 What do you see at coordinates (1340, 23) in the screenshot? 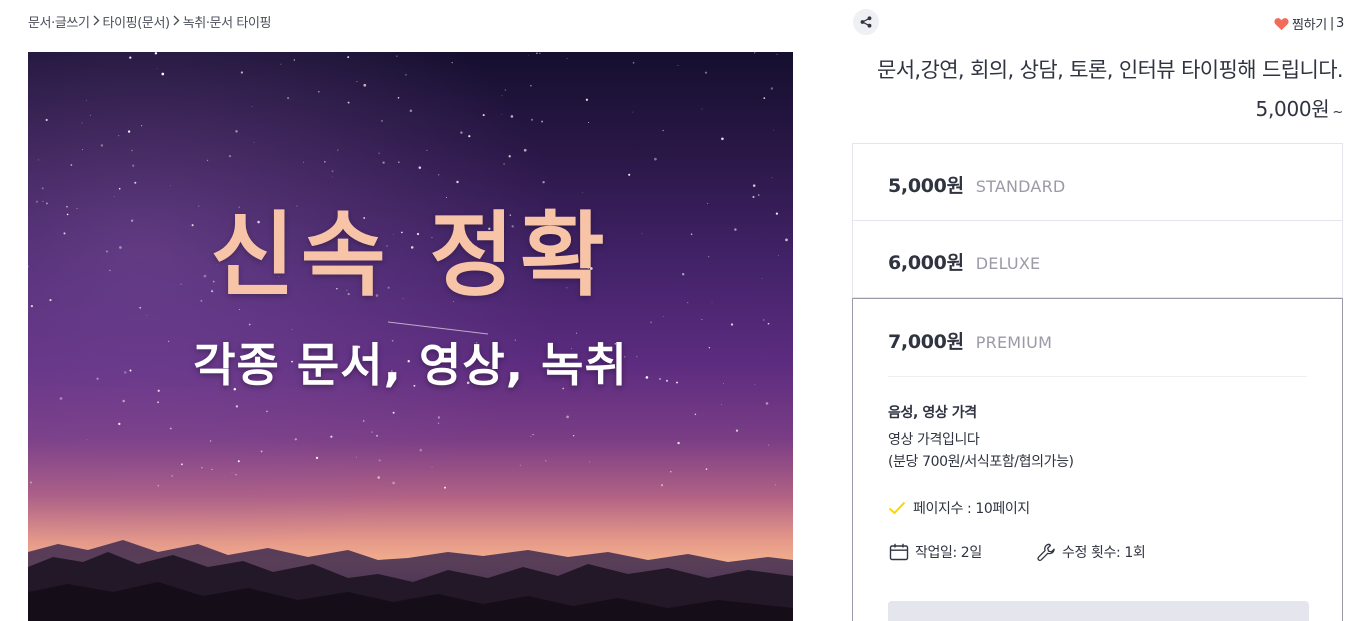
I see `like-count: 3` at bounding box center [1340, 23].